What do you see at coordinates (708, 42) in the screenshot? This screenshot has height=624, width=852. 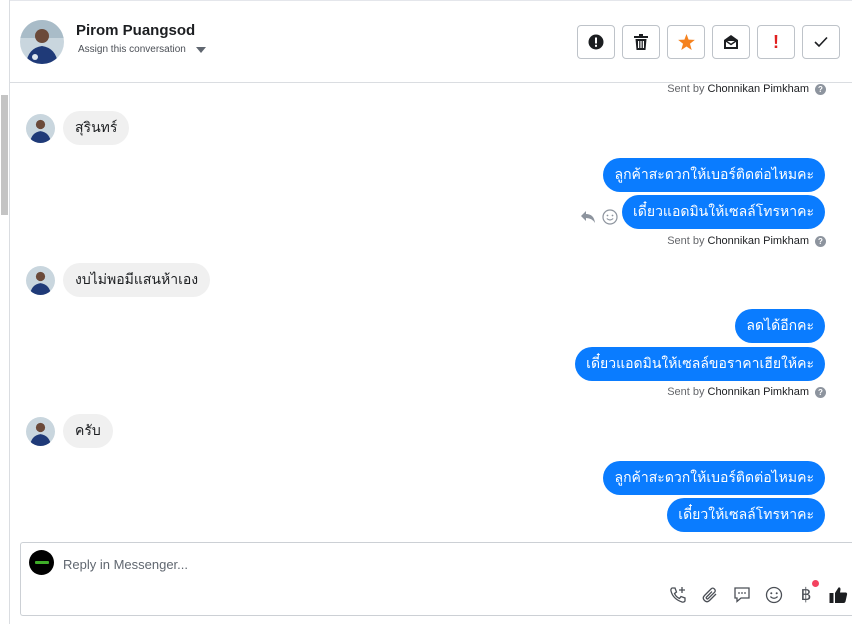 I see `conversation-actions: !` at bounding box center [708, 42].